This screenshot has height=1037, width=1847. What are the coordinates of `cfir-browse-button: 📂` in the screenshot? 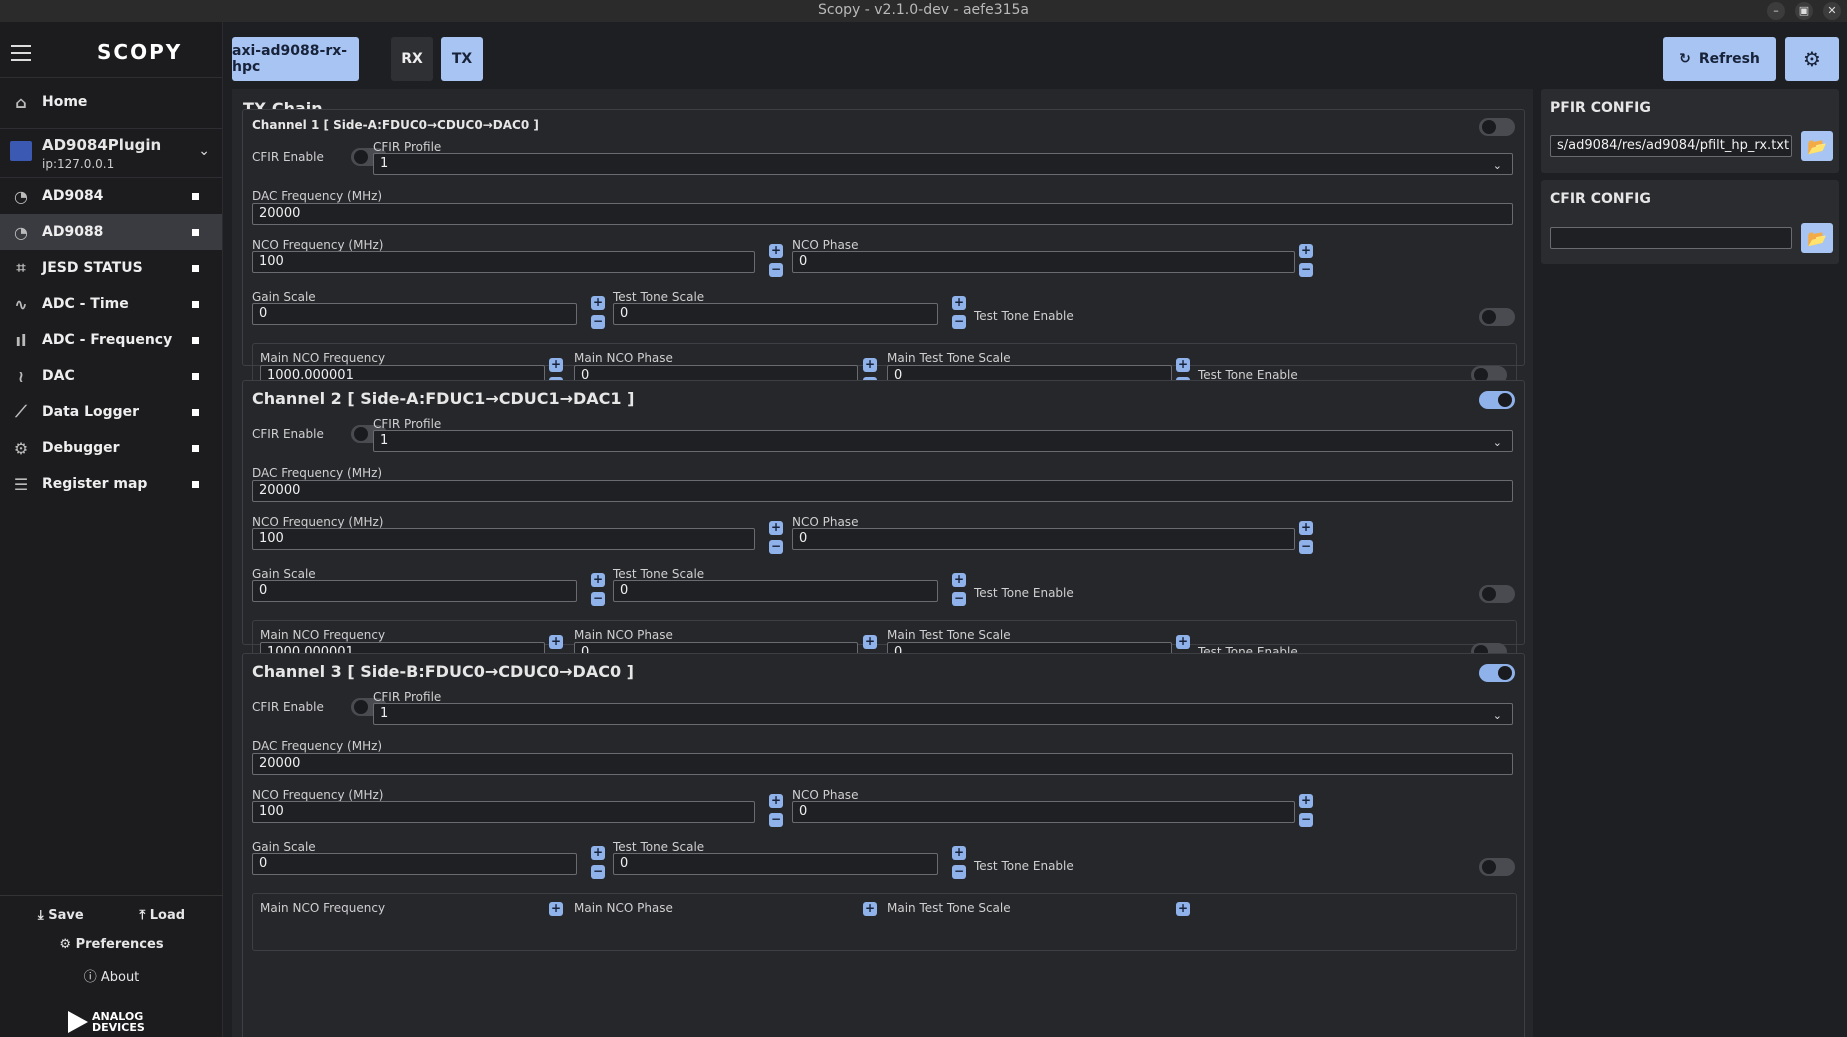 It's located at (1817, 238).